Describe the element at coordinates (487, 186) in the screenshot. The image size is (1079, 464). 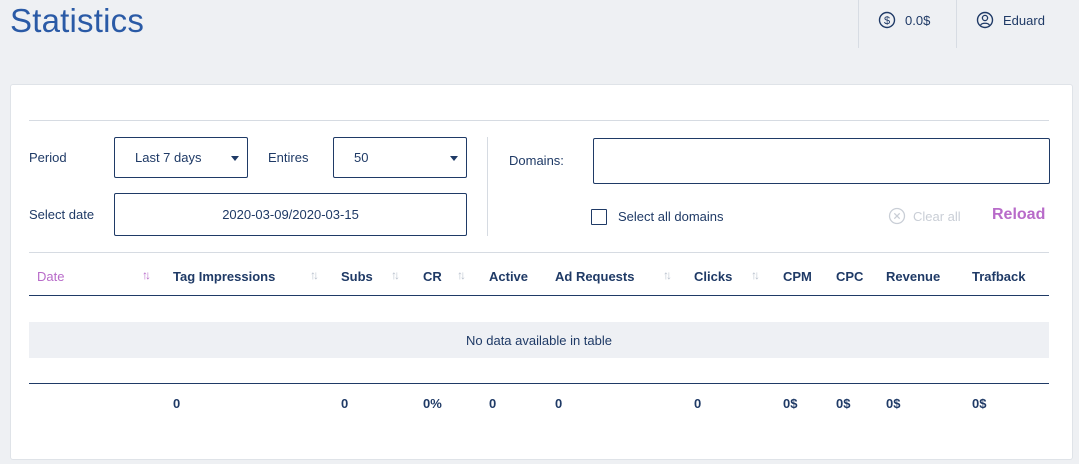
I see `filter-divider` at that location.